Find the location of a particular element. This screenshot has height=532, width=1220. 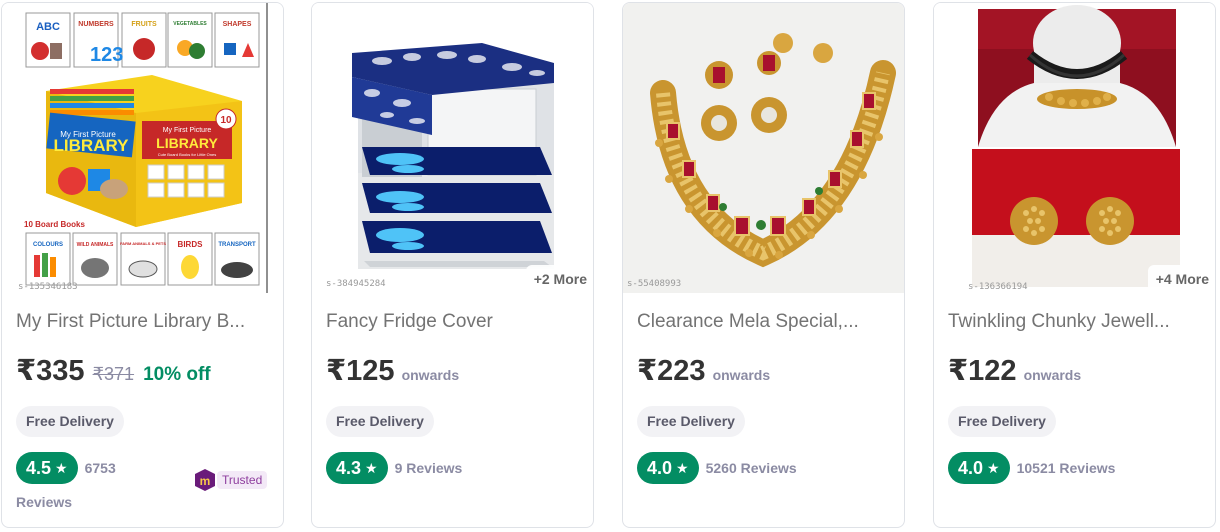

product-mrp: ₹371 is located at coordinates (113, 374).